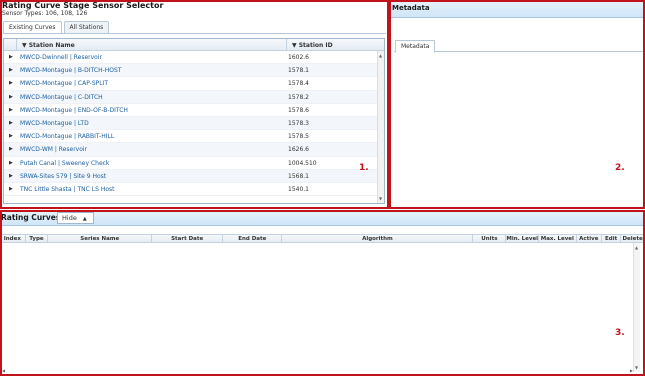 The image size is (645, 376). I want to click on table-row: ▶ TNC Little Shasta | TNC LS Host 1540.1, so click(194, 190).